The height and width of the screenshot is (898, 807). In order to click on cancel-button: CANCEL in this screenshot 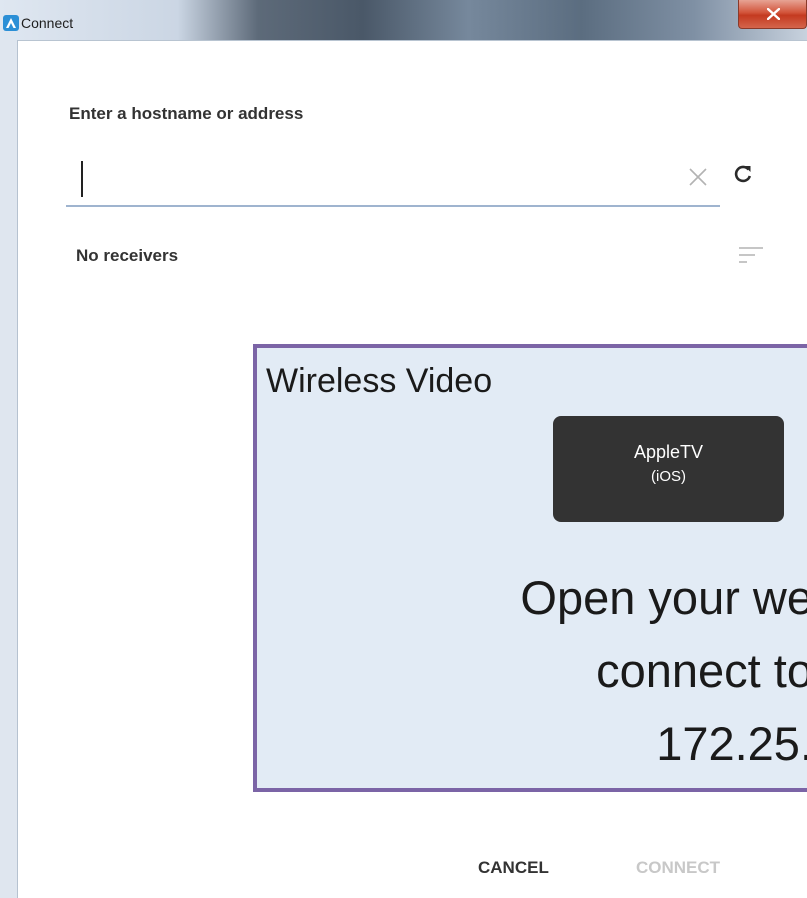, I will do `click(513, 868)`.